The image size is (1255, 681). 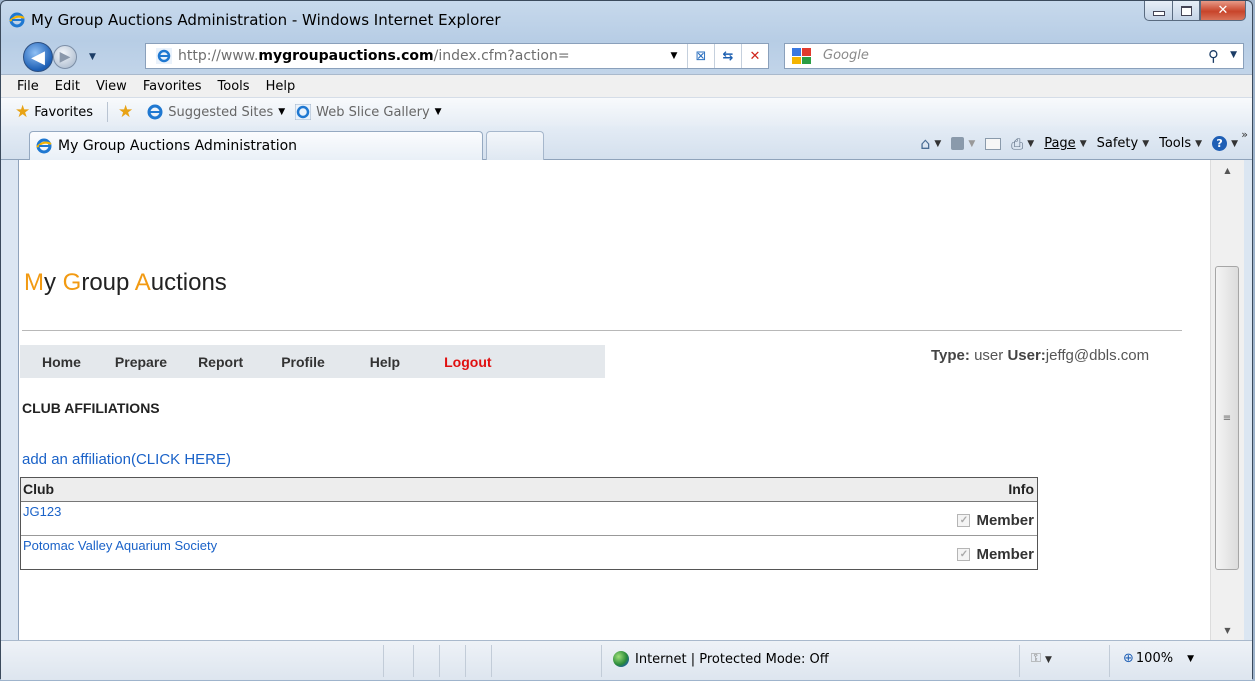 I want to click on site-title-part: roup, so click(x=108, y=282).